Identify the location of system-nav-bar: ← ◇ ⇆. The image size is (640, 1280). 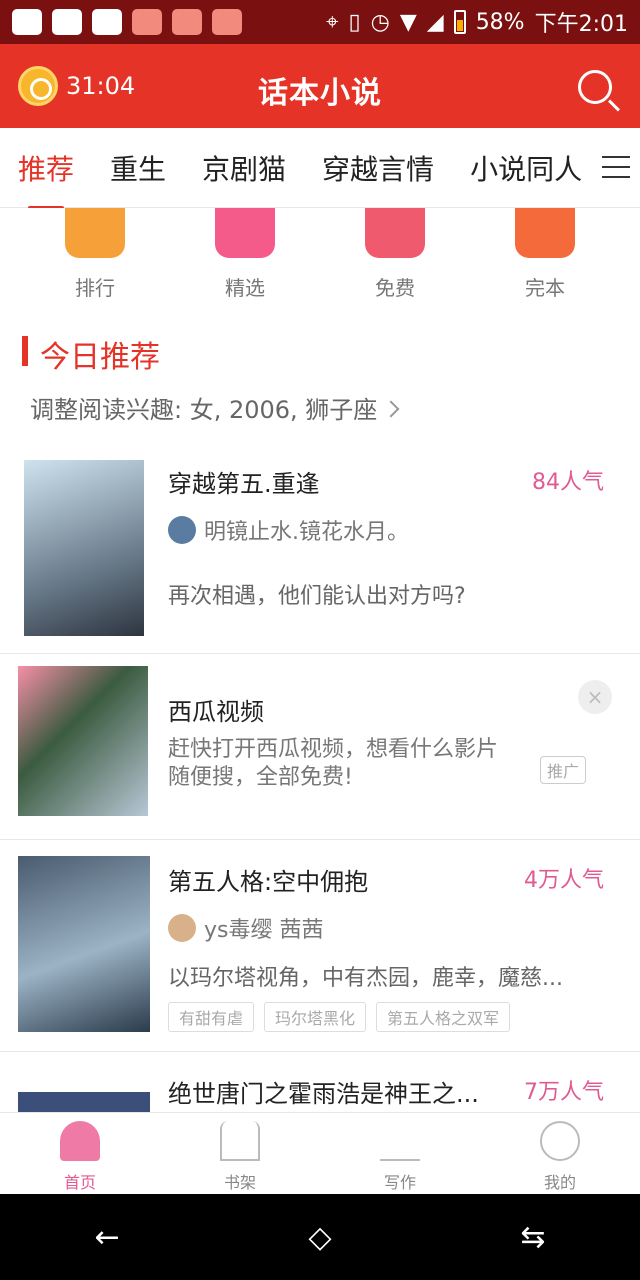
(320, 1237).